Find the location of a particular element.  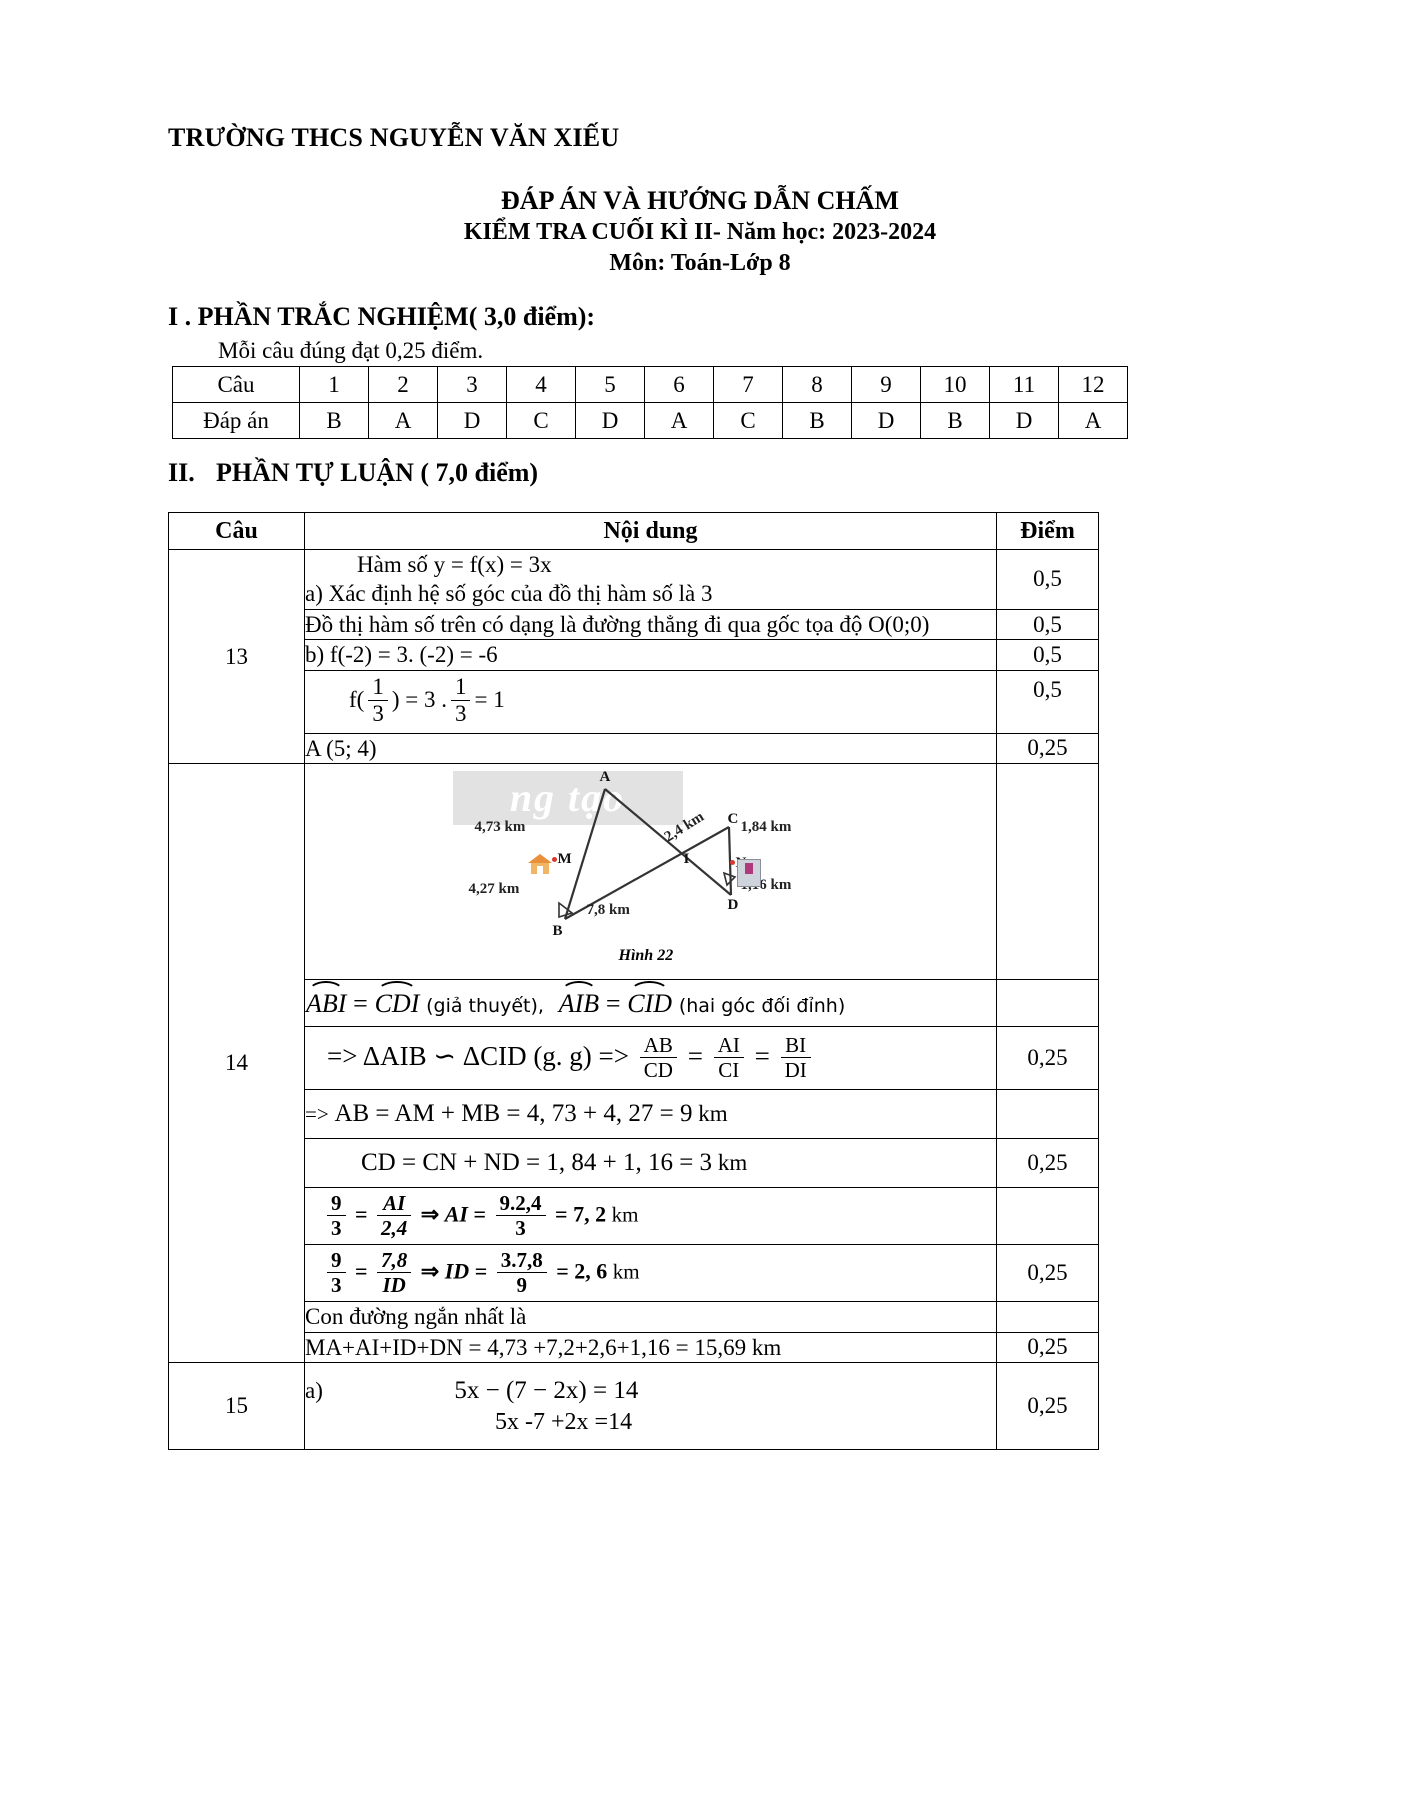

question-number: 10 is located at coordinates (955, 384).